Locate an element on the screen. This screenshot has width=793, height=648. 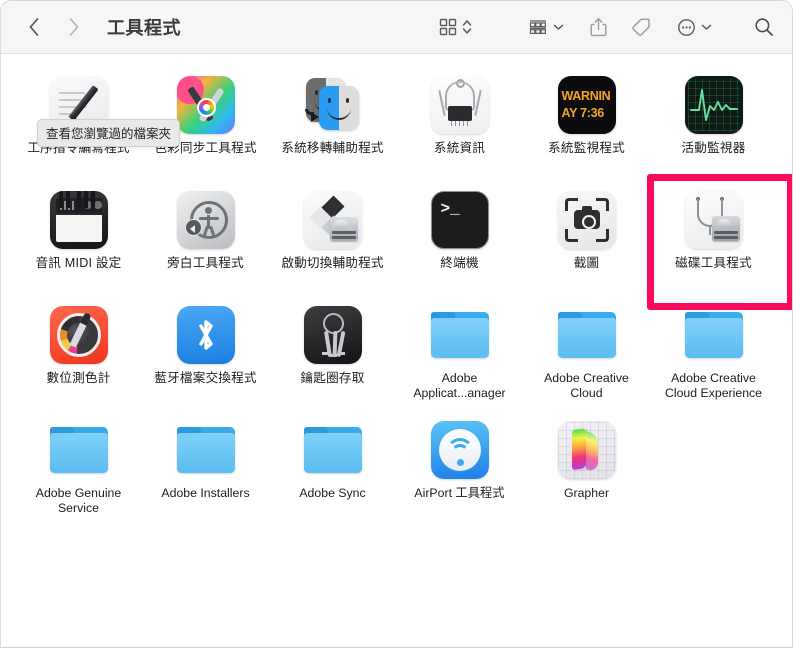
boot-camp-assistant-icon is located at coordinates (333, 220).